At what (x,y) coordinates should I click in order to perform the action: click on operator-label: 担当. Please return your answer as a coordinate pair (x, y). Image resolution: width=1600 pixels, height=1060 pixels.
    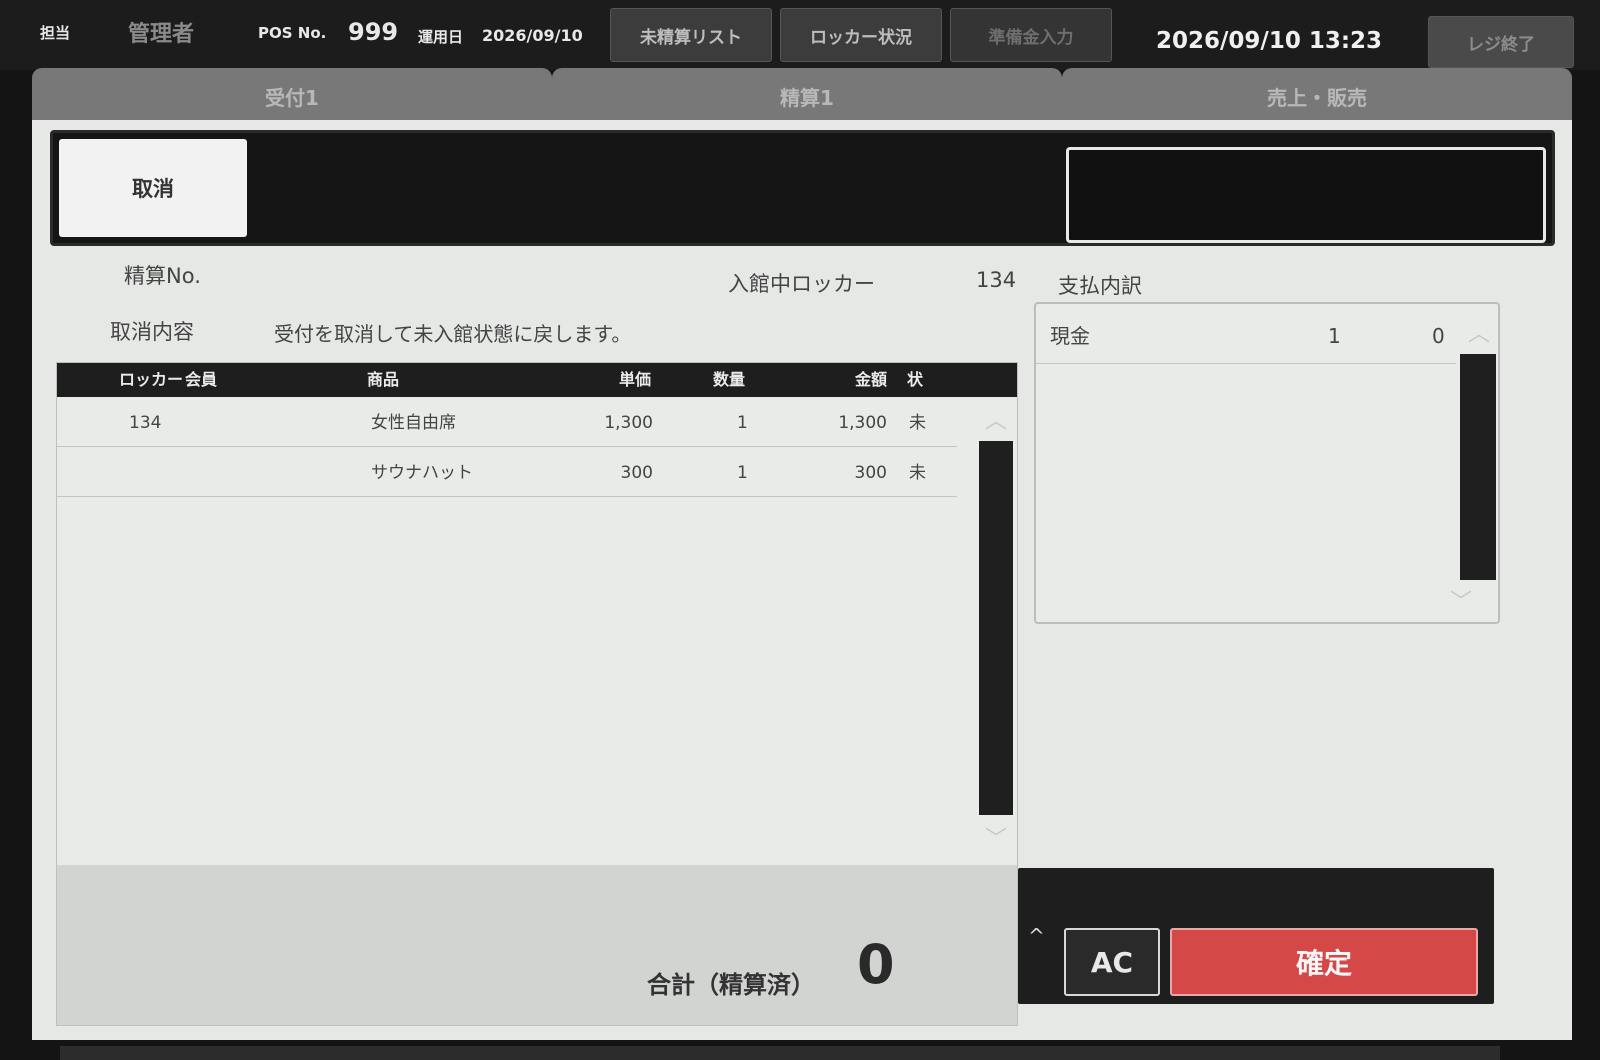
    Looking at the image, I should click on (55, 33).